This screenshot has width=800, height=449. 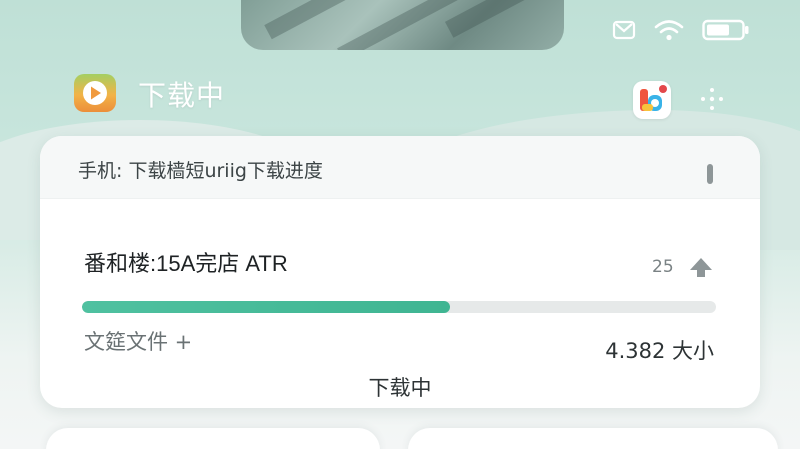 I want to click on status-bar, so click(x=681, y=30).